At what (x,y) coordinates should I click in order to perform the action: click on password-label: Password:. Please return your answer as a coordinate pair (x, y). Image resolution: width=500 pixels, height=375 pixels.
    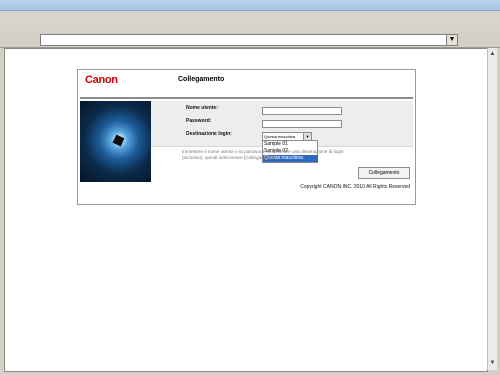
    Looking at the image, I should click on (199, 121).